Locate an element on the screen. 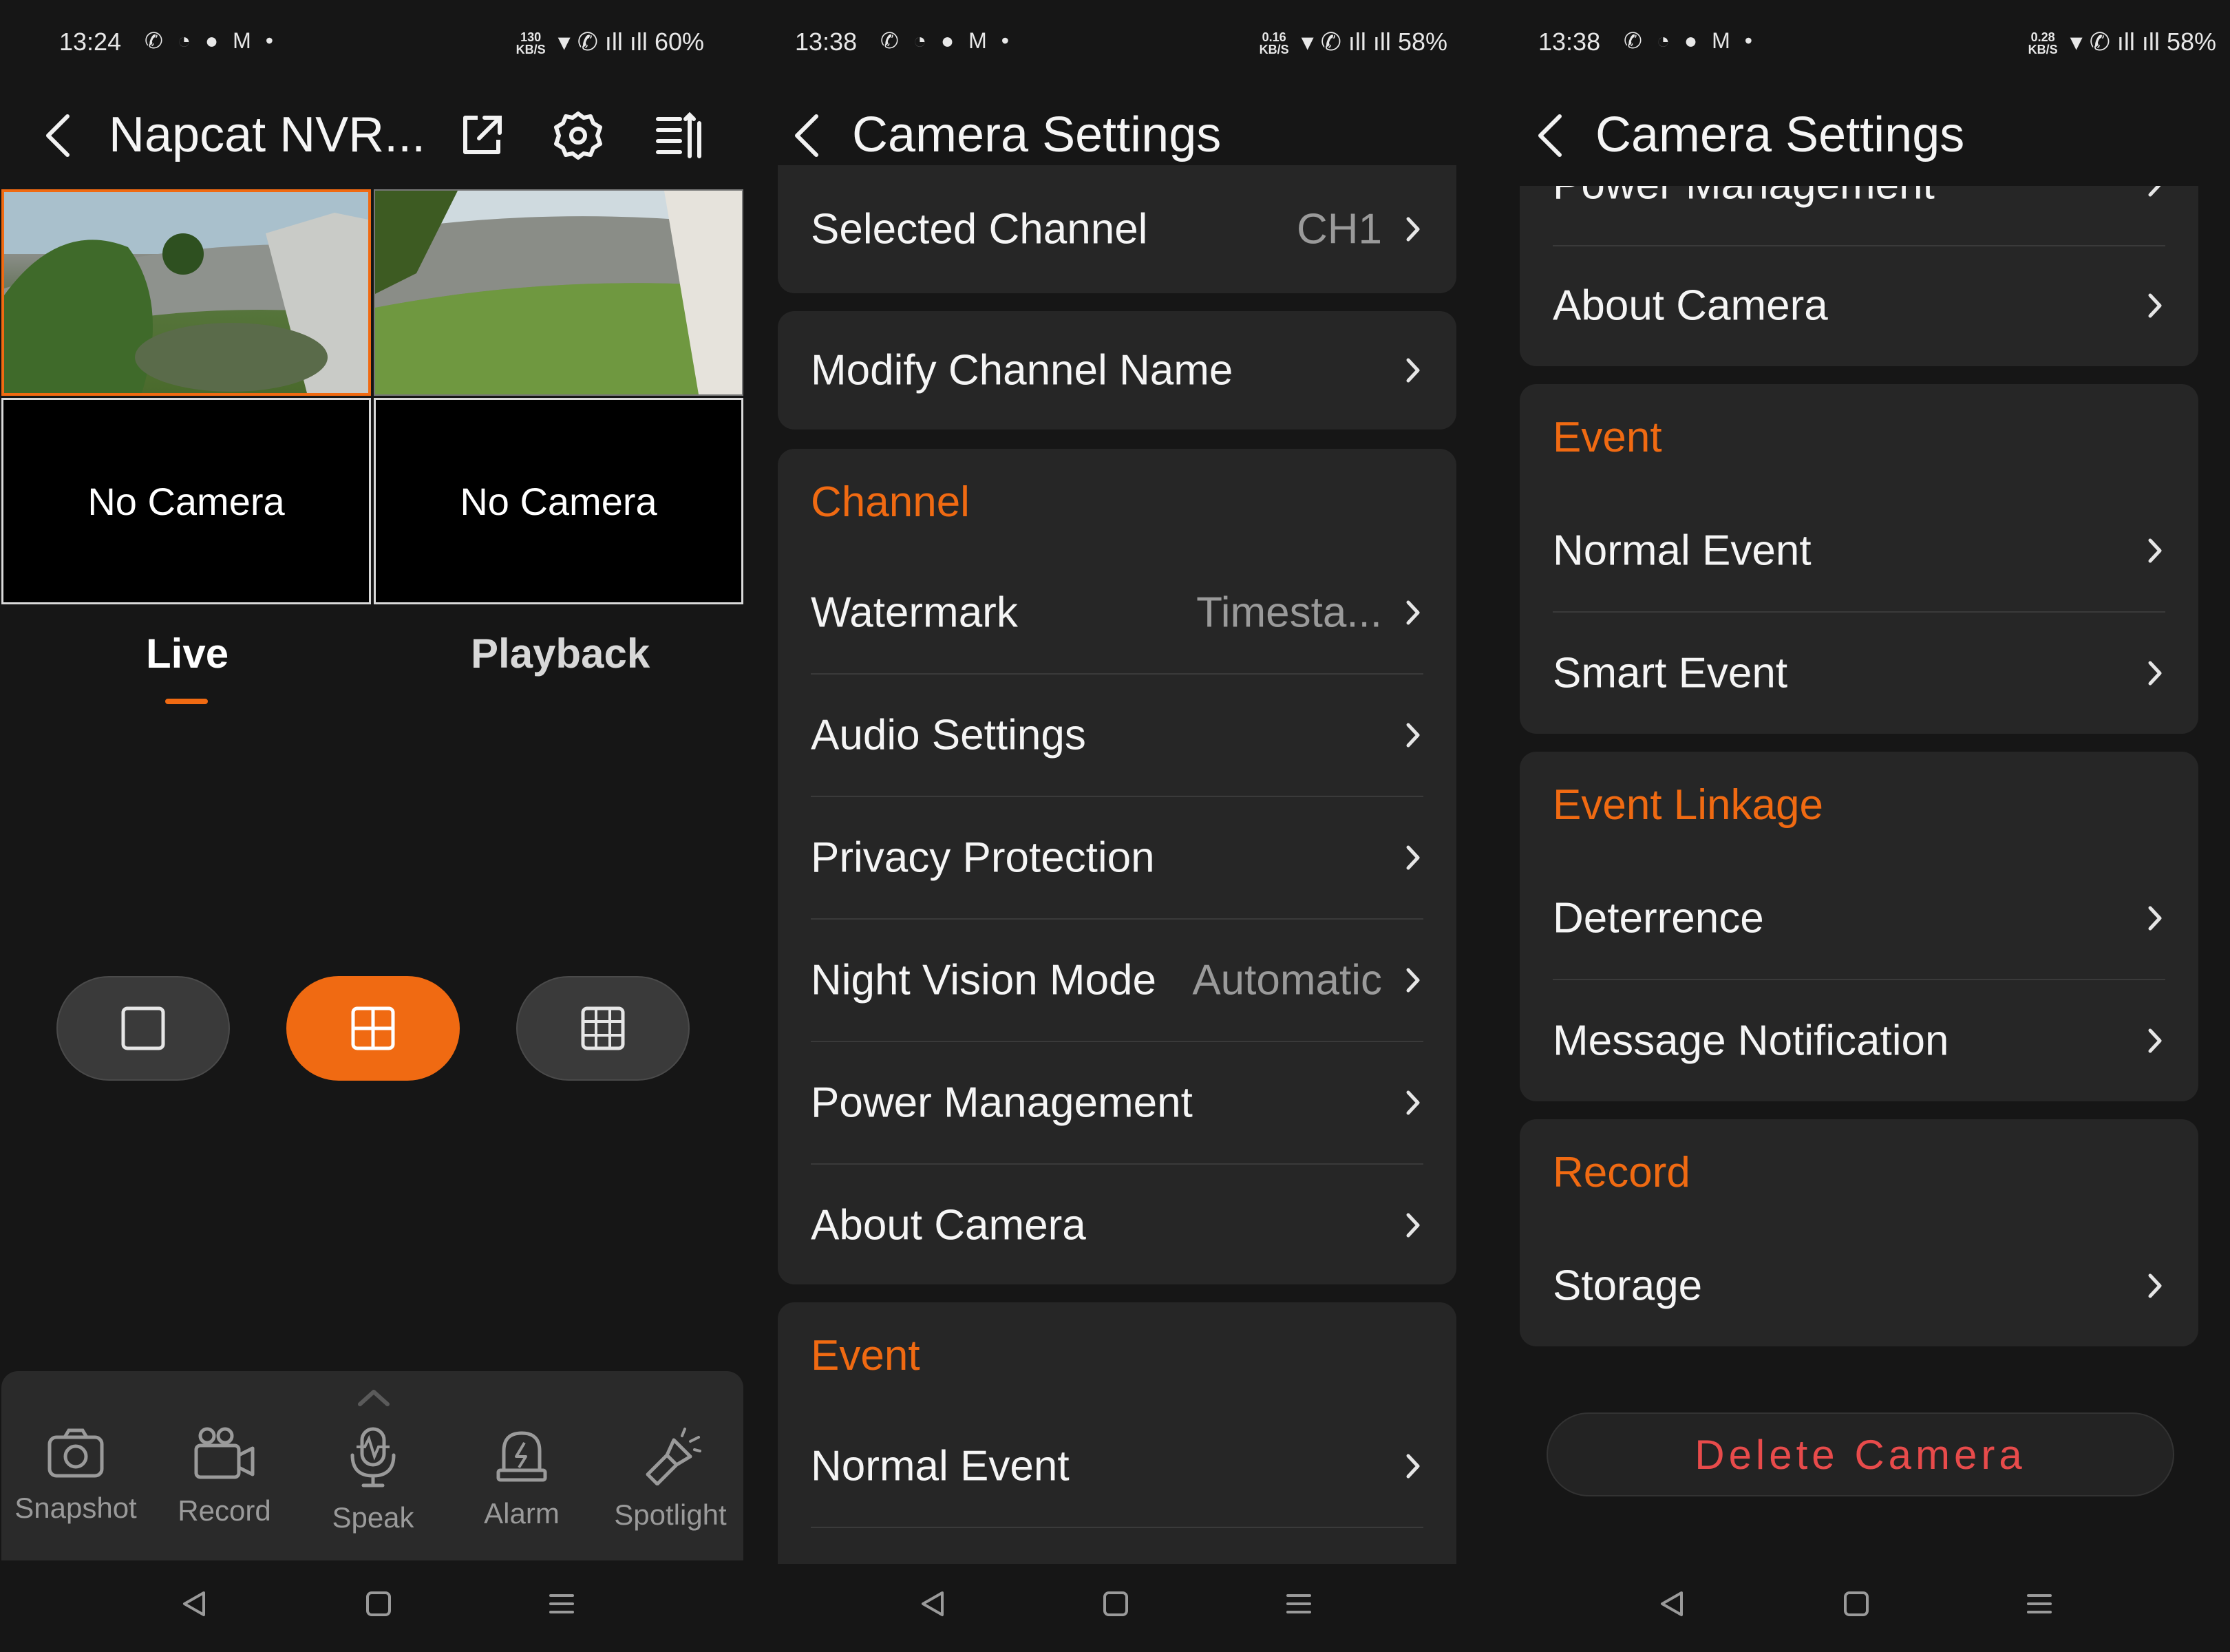 This screenshot has width=2230, height=1652. layout-single-button is located at coordinates (143, 1028).